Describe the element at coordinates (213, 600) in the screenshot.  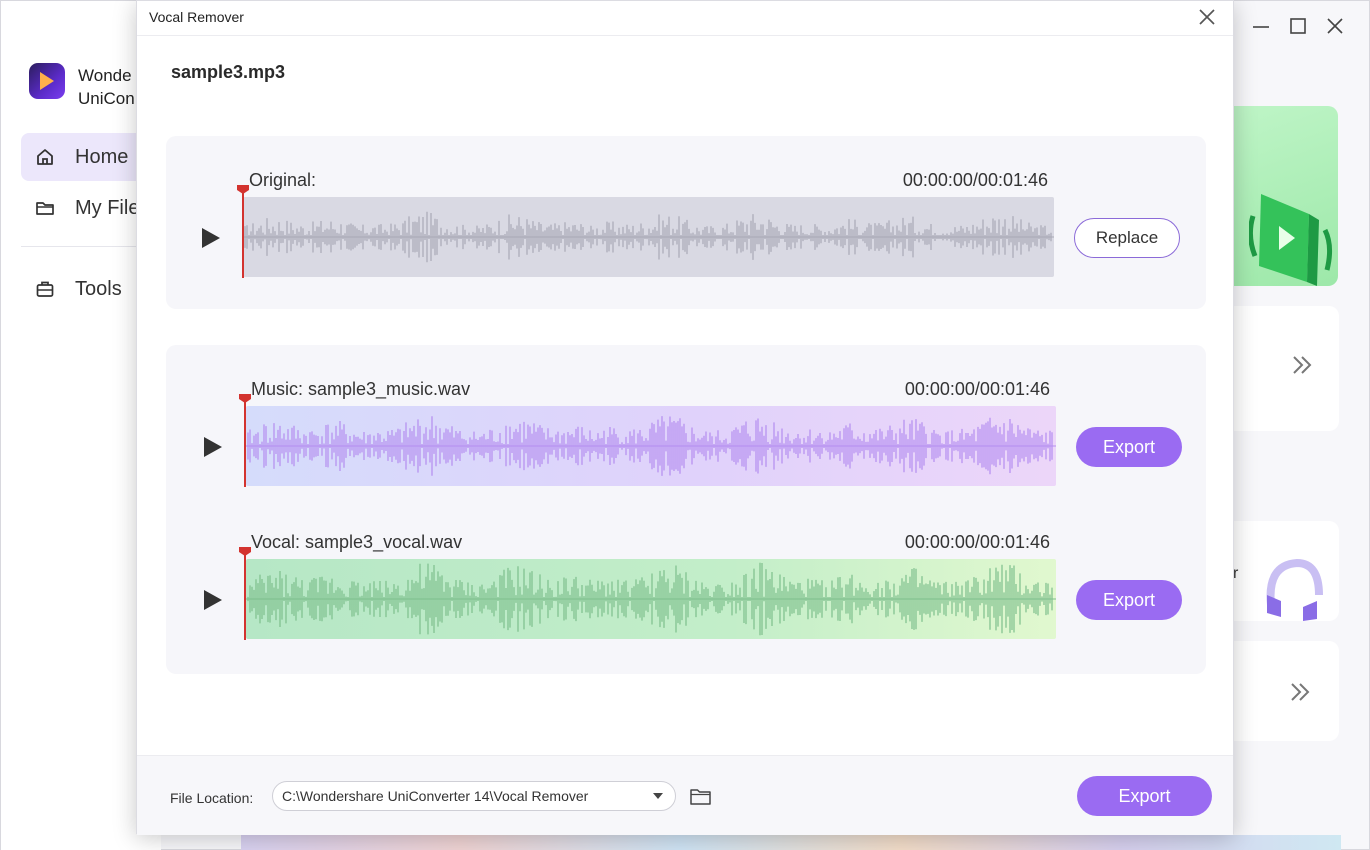
I see `vocal-play-icon` at that location.